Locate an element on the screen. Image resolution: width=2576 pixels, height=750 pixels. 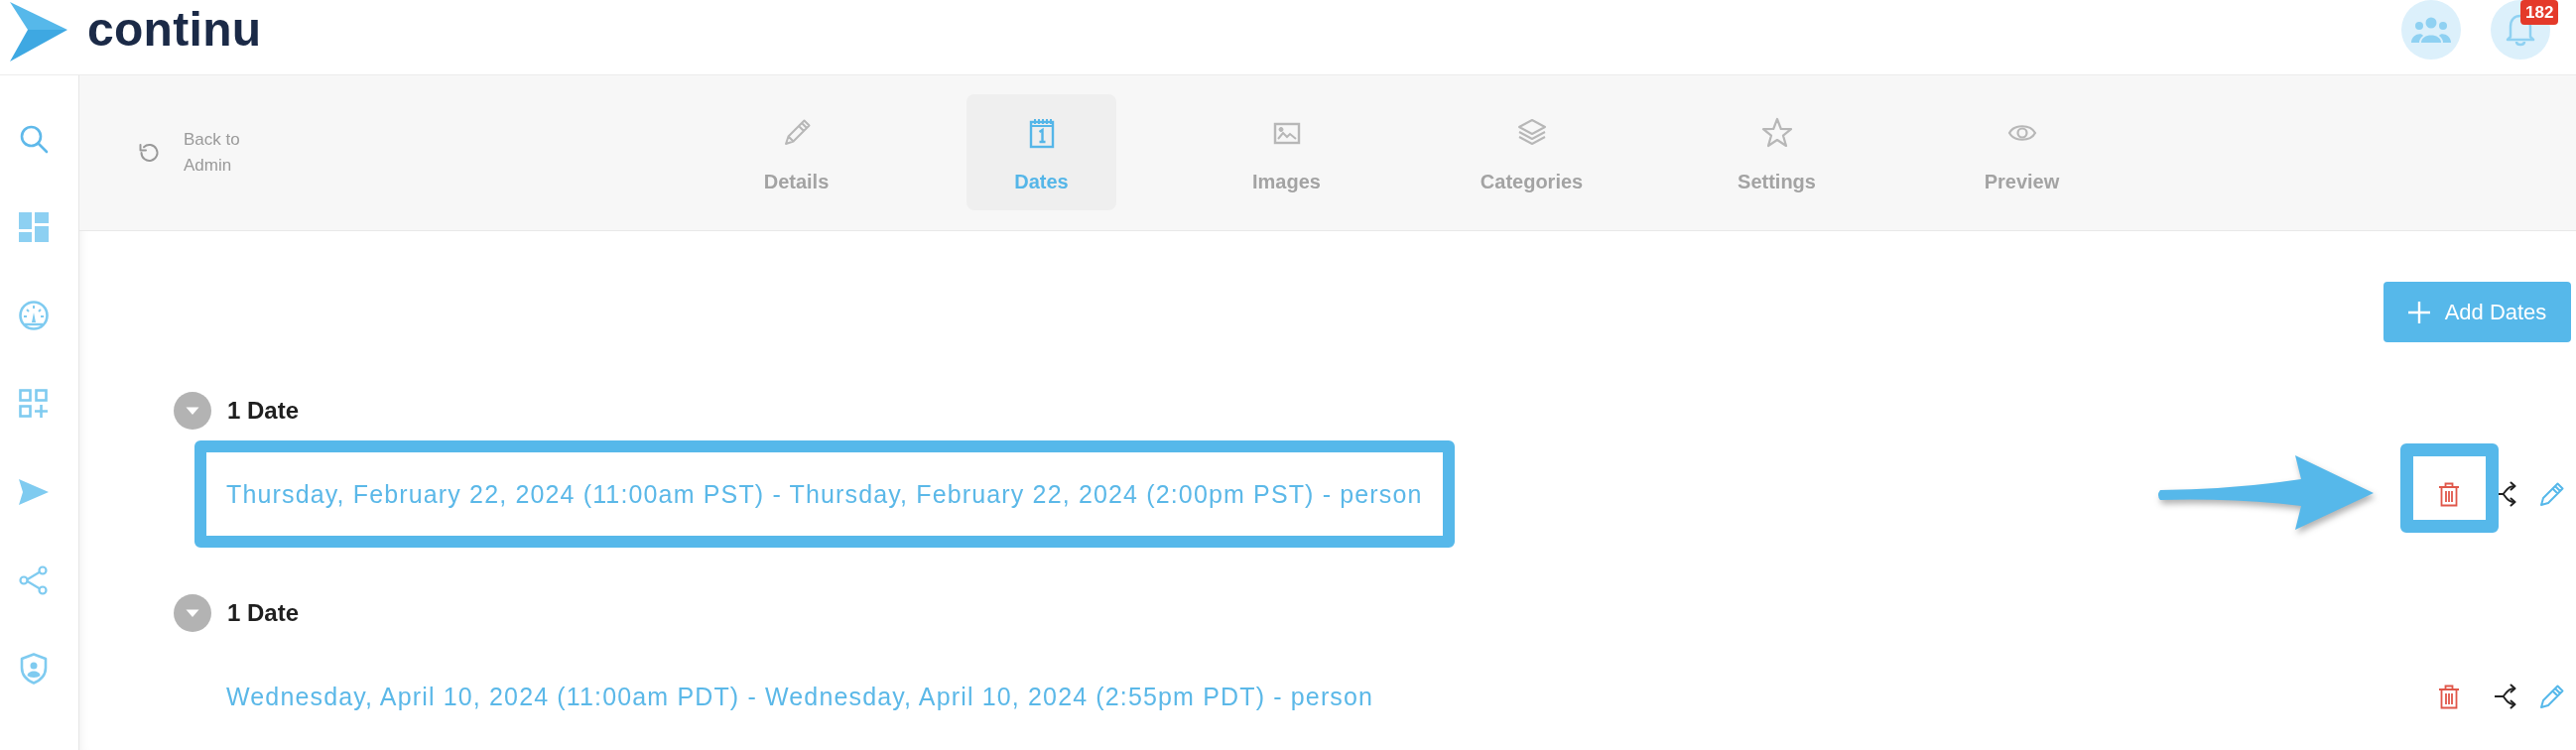
tab: Preview is located at coordinates (2022, 152).